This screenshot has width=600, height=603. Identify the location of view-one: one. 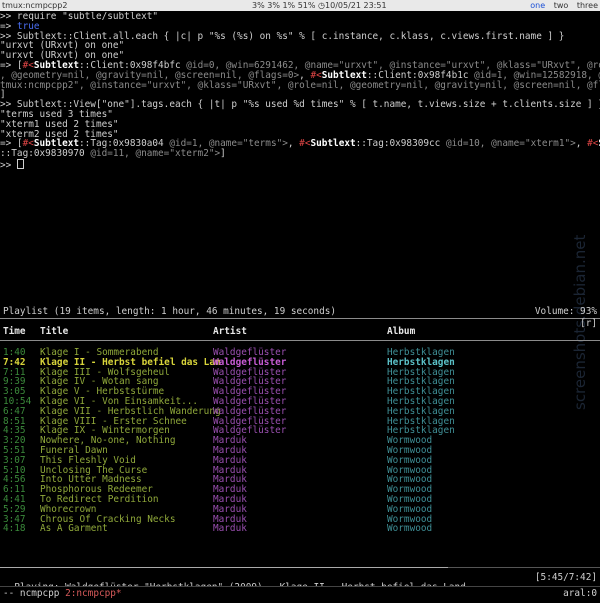
(537, 5).